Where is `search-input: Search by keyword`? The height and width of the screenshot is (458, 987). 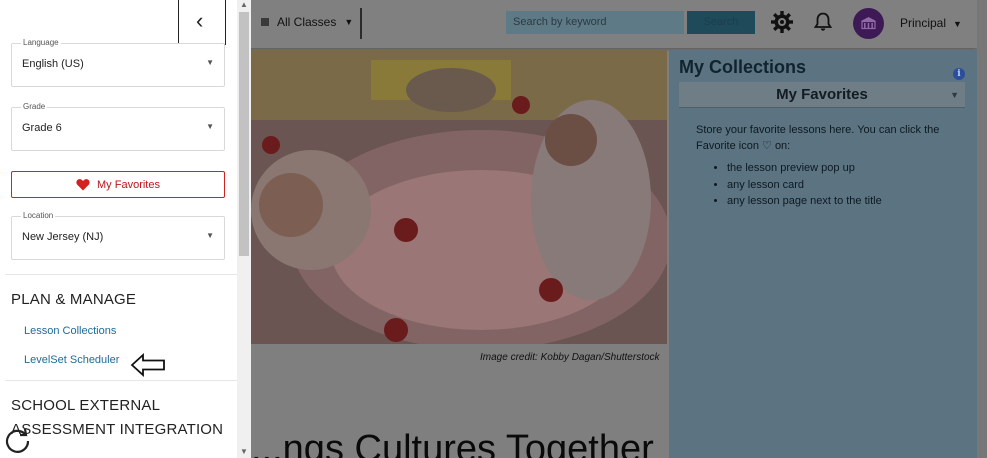 search-input: Search by keyword is located at coordinates (595, 22).